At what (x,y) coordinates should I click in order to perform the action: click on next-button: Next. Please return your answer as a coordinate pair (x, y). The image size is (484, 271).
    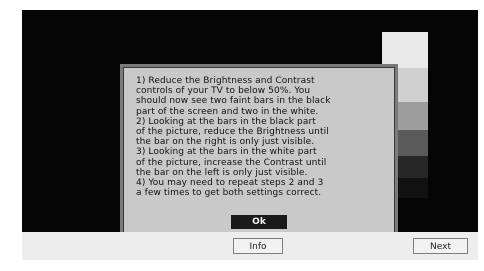
    Looking at the image, I should click on (440, 246).